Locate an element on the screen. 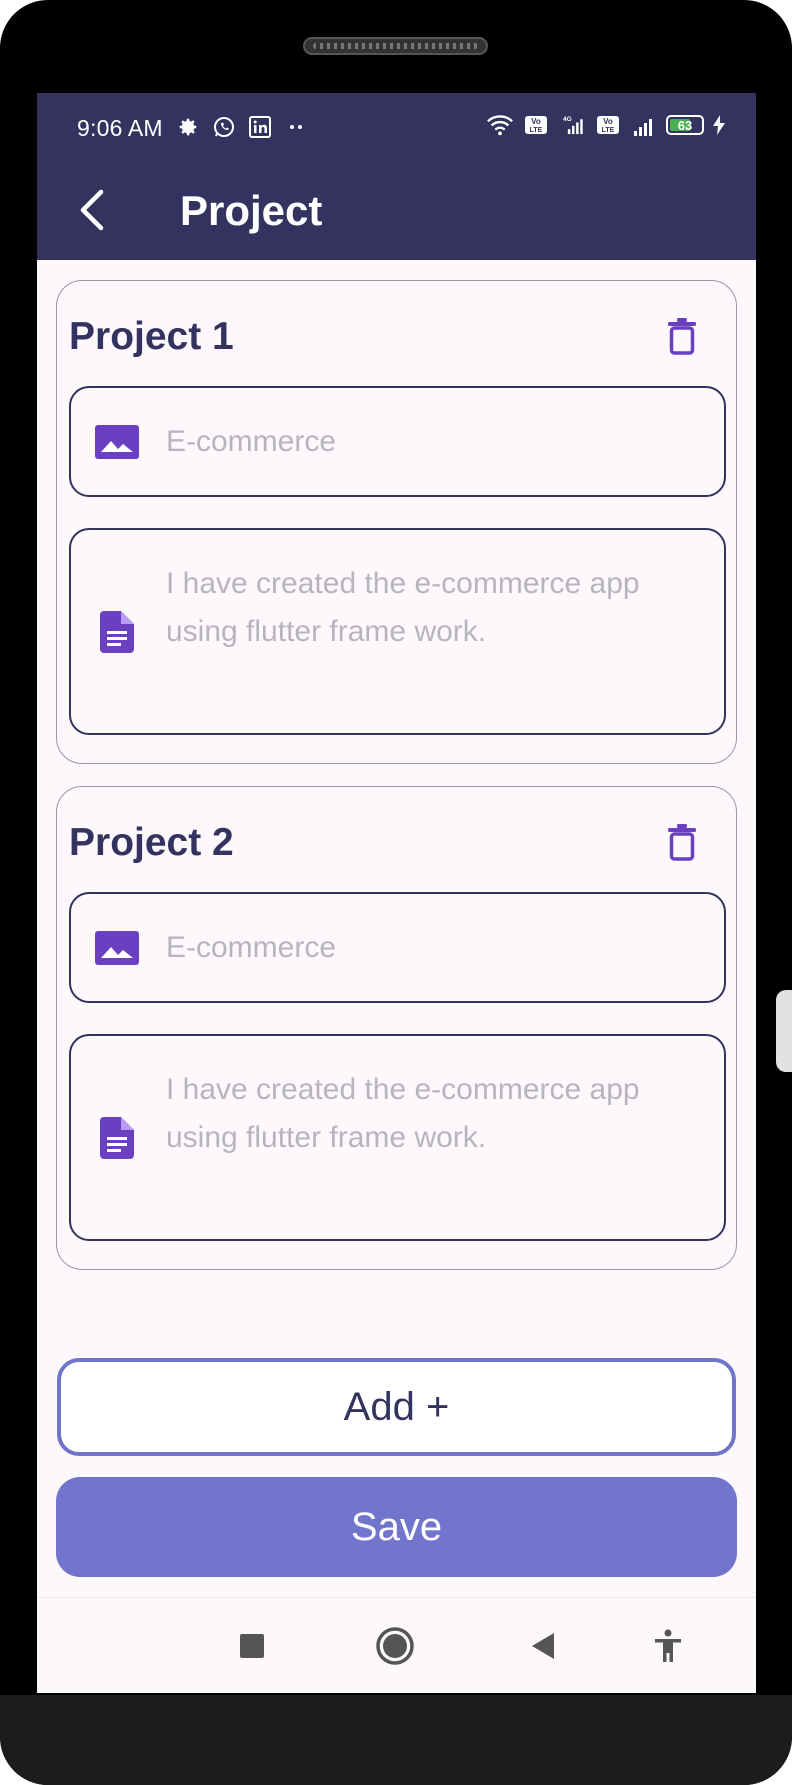 The image size is (792, 1785). wifi-icon is located at coordinates (500, 125).